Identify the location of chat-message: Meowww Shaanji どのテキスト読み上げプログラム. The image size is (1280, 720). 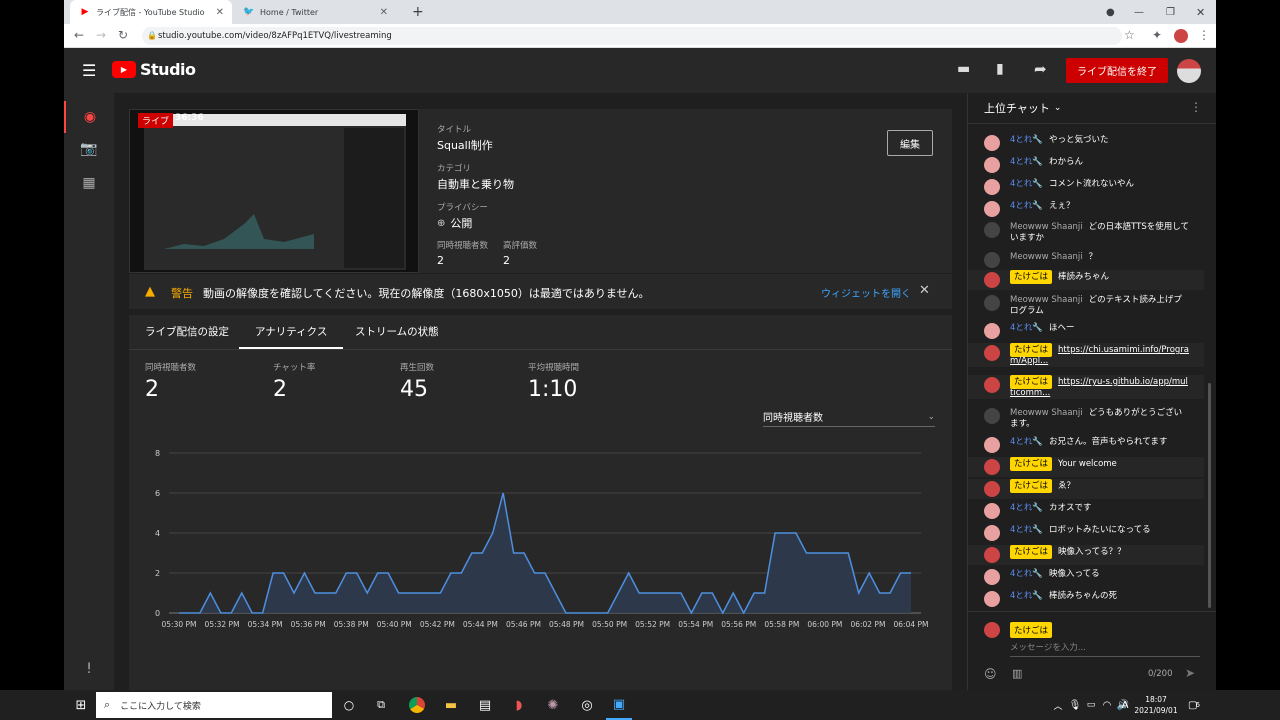
(1086, 305).